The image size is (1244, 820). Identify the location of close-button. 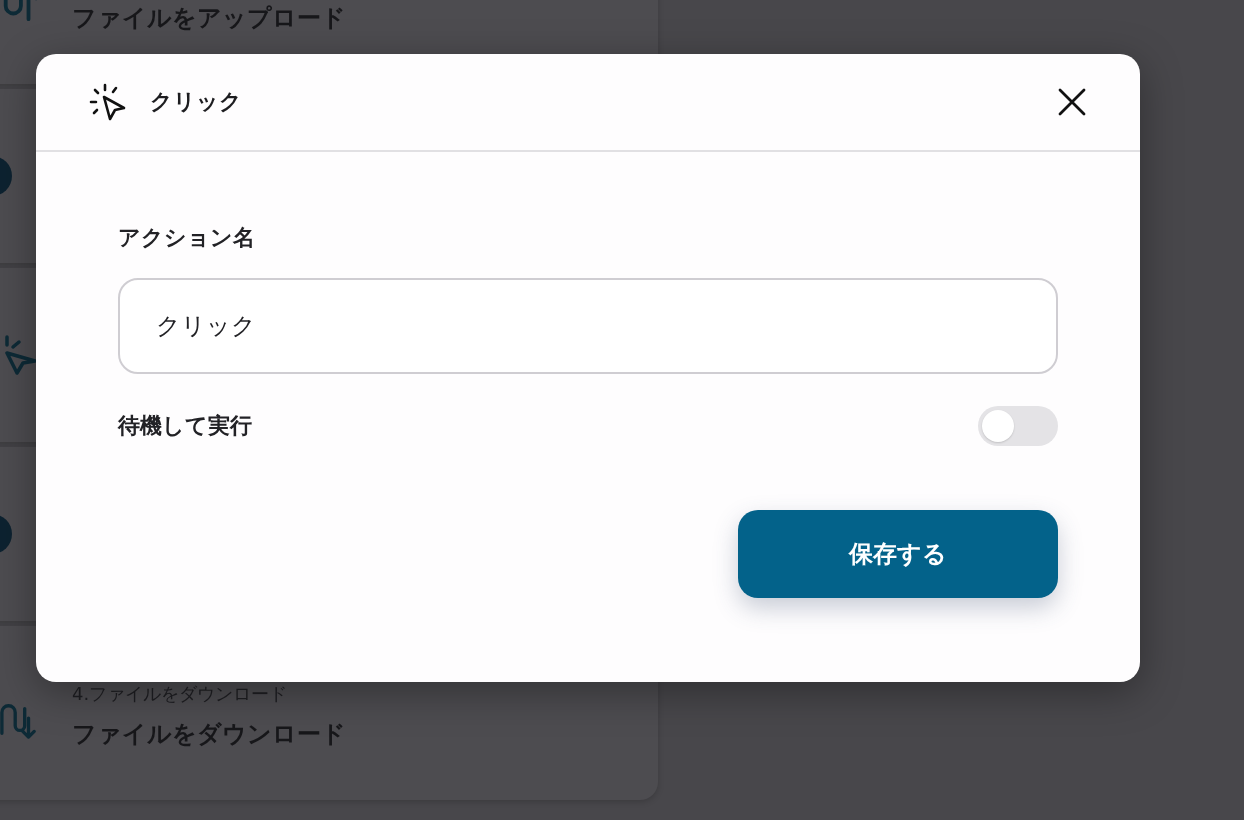
(1072, 102).